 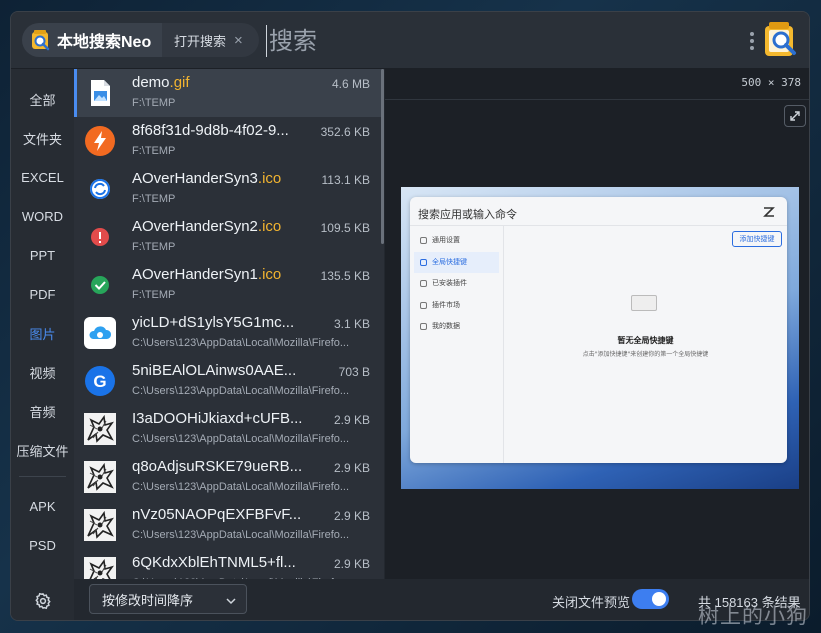 I want to click on result-row: AOverHanderSyn1.ico F:\TEMP 135.5 KB, so click(x=229, y=285).